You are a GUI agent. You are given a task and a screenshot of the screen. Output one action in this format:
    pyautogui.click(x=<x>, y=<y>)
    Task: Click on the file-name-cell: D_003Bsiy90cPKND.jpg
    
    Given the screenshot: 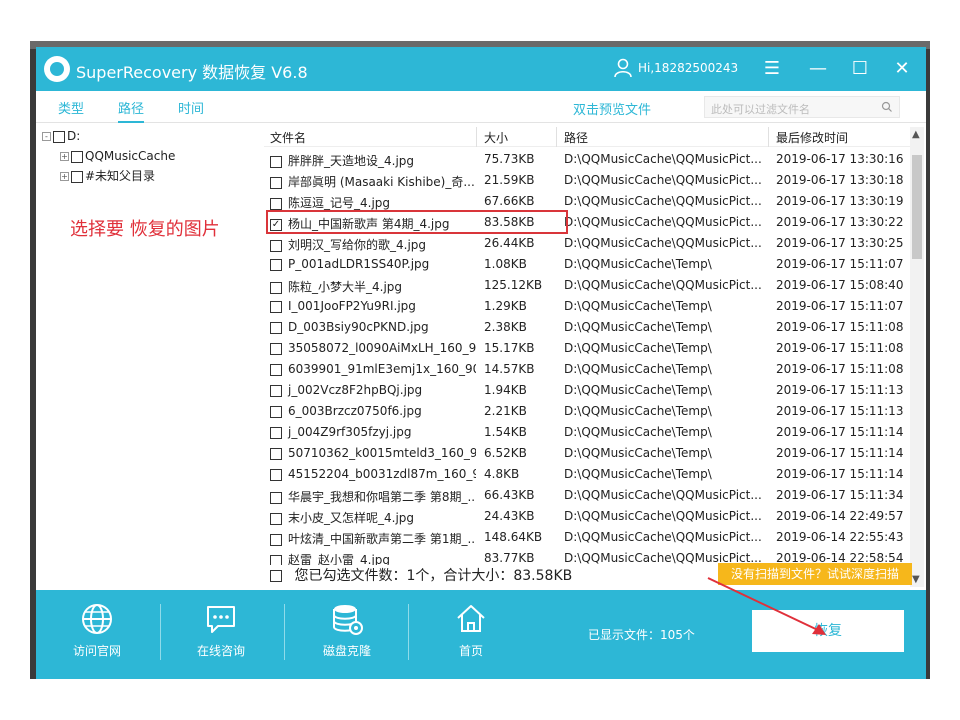 What is the action you would take?
    pyautogui.click(x=373, y=327)
    